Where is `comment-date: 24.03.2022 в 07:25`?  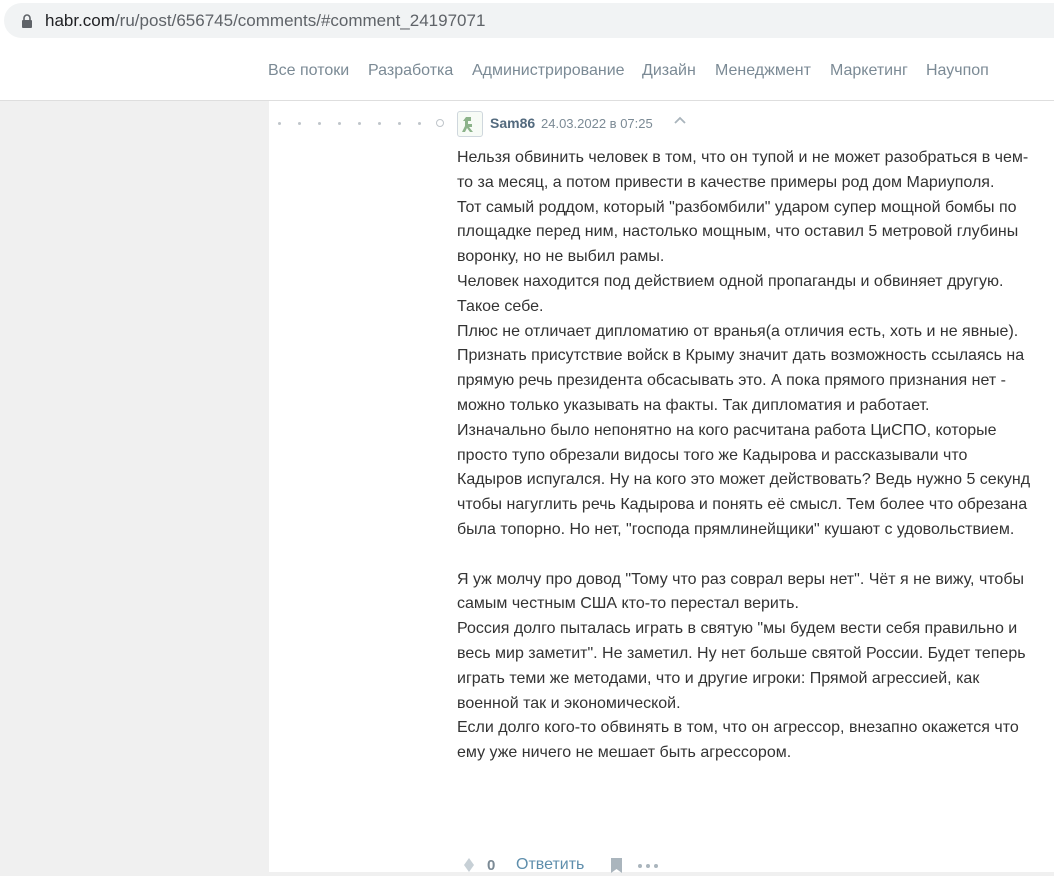 comment-date: 24.03.2022 в 07:25 is located at coordinates (597, 123).